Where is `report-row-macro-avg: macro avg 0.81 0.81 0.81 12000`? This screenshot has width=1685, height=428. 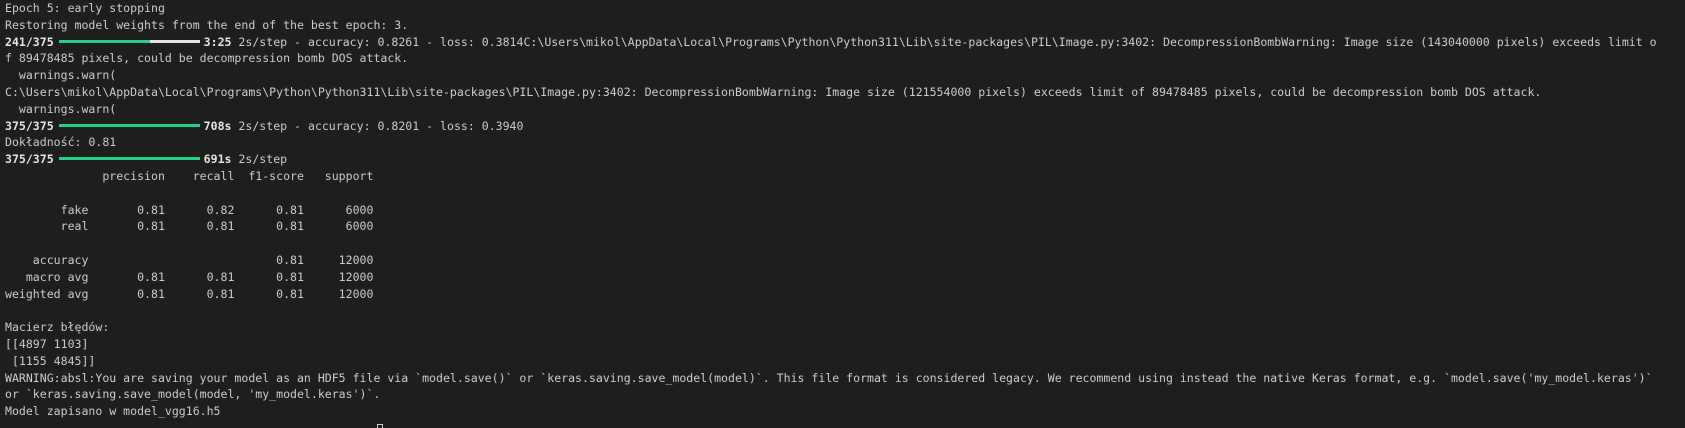 report-row-macro-avg: macro avg 0.81 0.81 0.81 12000 is located at coordinates (189, 276).